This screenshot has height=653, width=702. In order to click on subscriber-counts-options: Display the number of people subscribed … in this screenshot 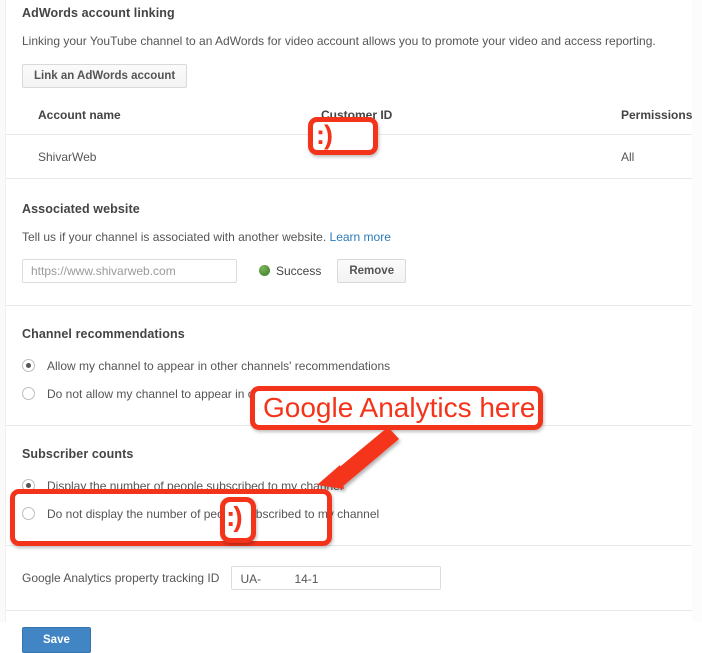, I will do `click(349, 500)`.